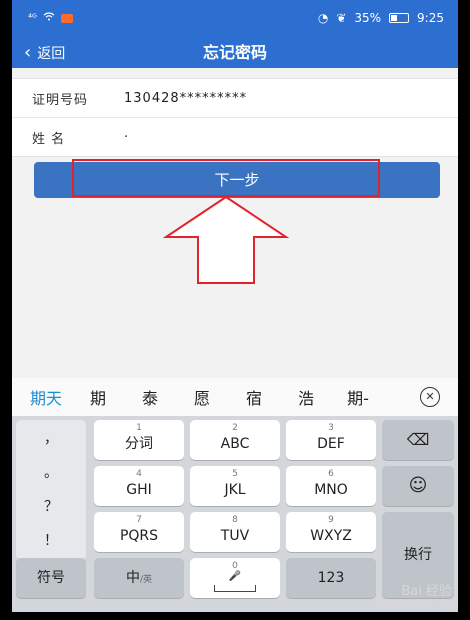  I want to click on name-field: ·, so click(126, 137).